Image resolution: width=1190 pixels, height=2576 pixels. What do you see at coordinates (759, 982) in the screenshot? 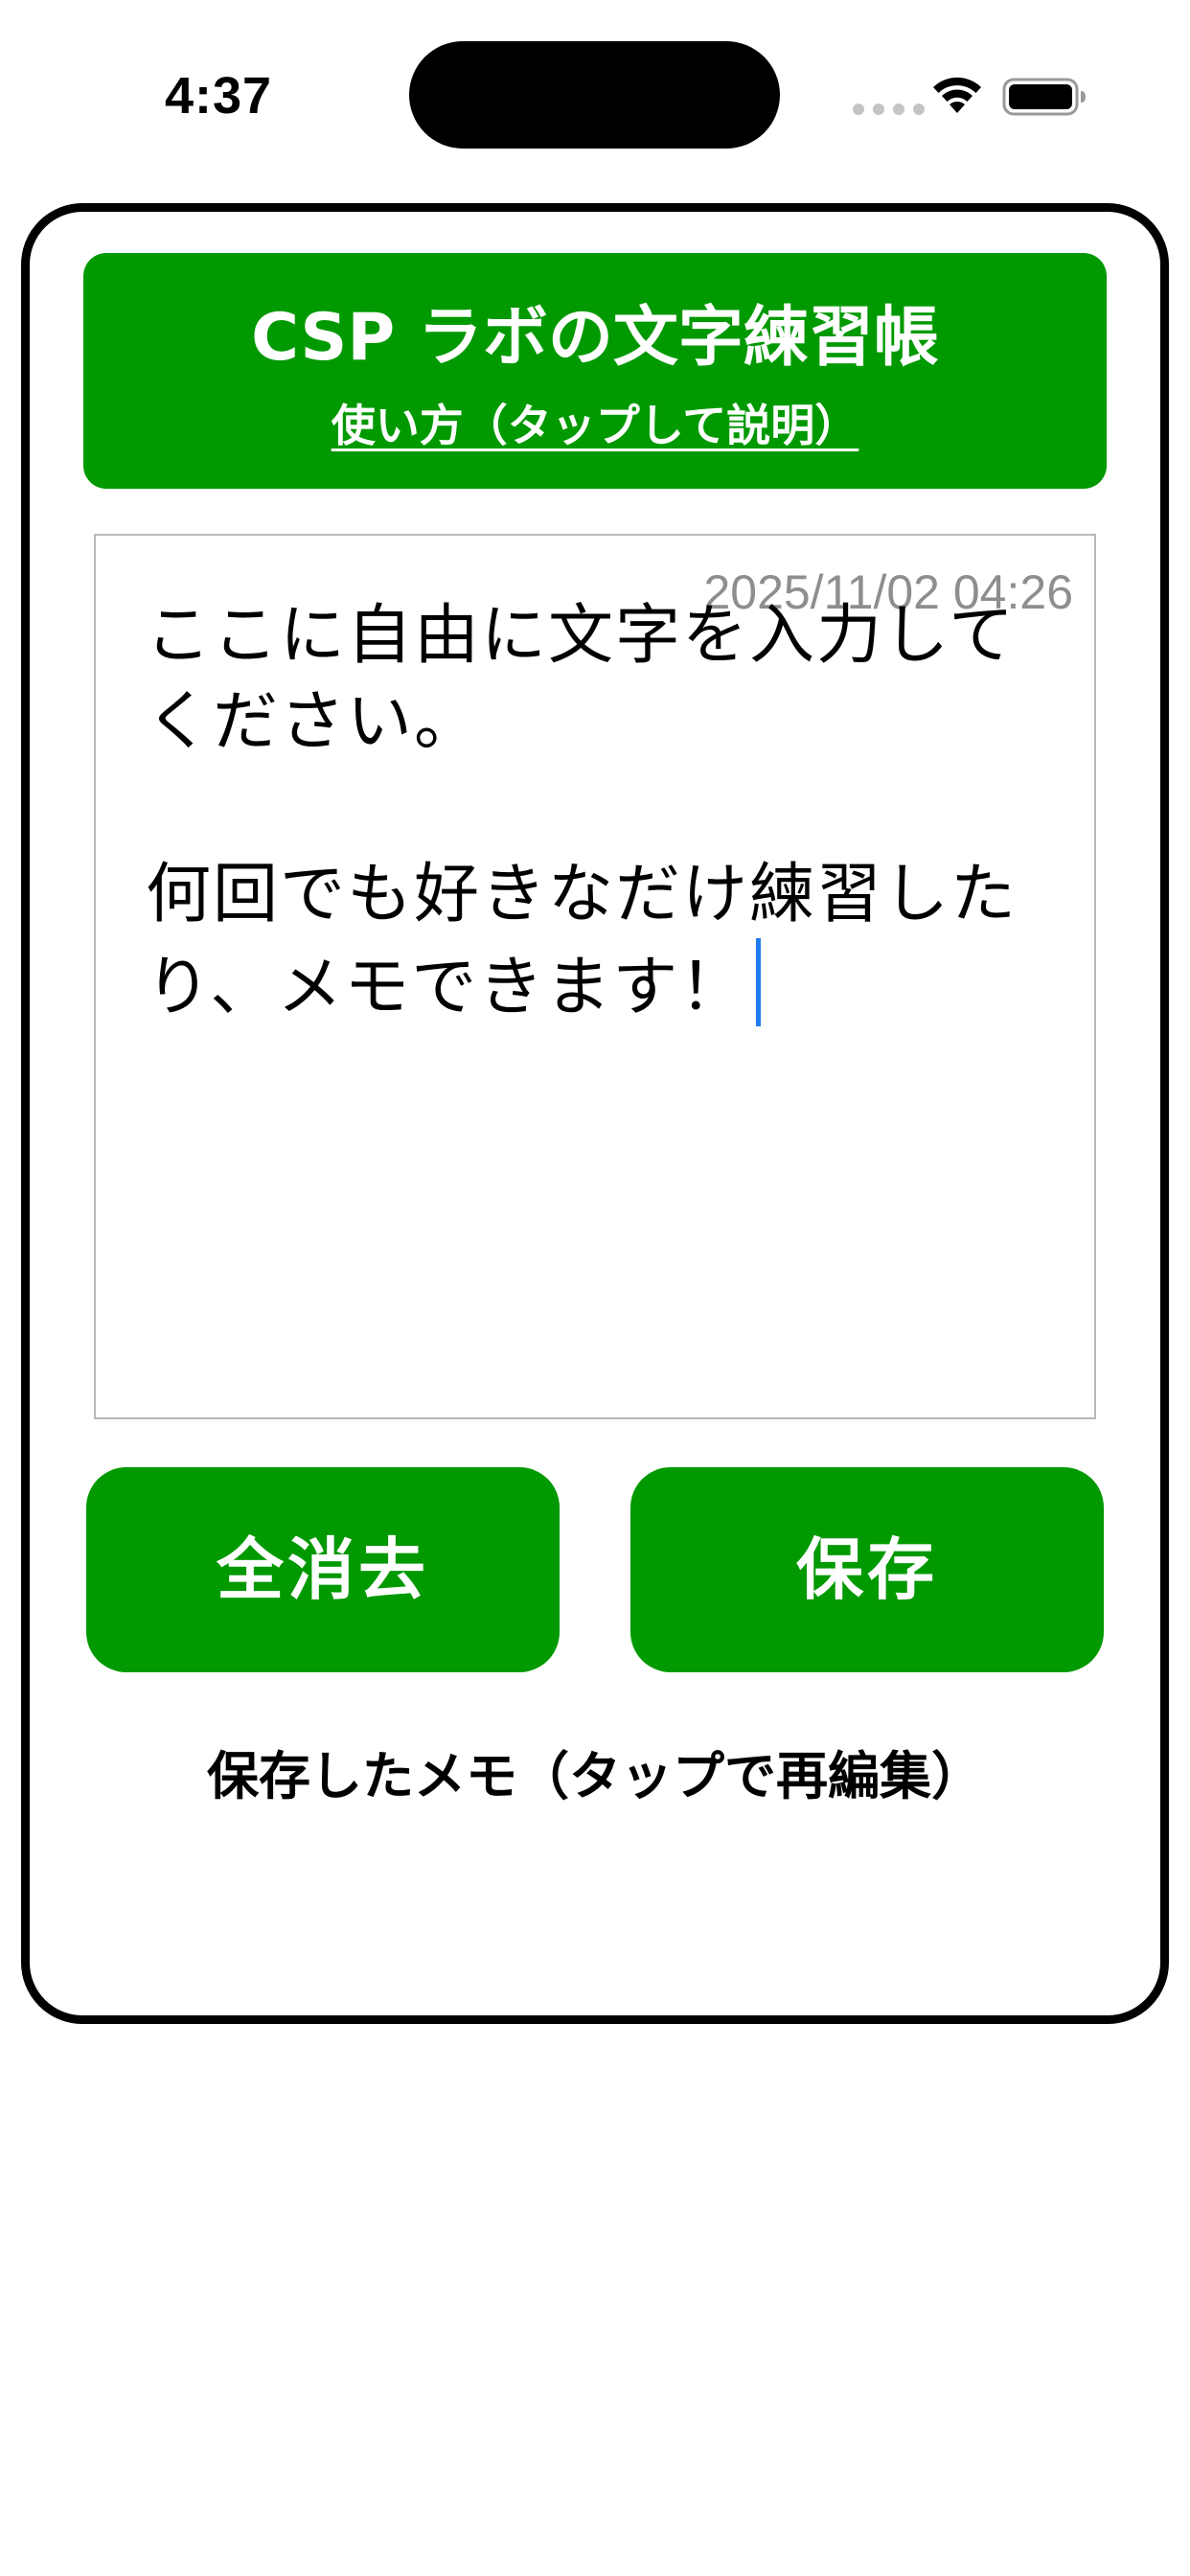
I see `text-caret` at bounding box center [759, 982].